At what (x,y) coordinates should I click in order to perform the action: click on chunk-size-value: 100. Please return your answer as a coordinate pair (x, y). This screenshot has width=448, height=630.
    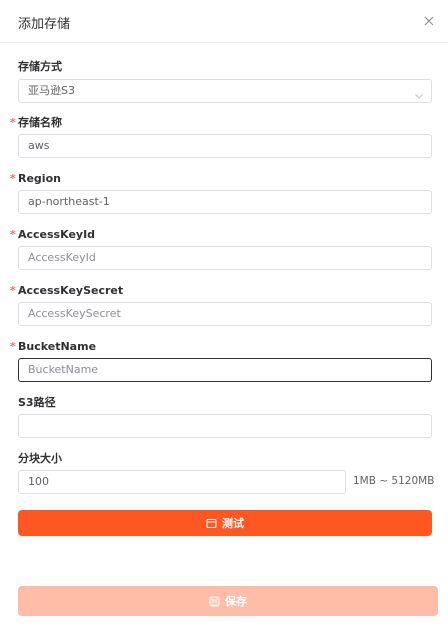
    Looking at the image, I should click on (38, 481).